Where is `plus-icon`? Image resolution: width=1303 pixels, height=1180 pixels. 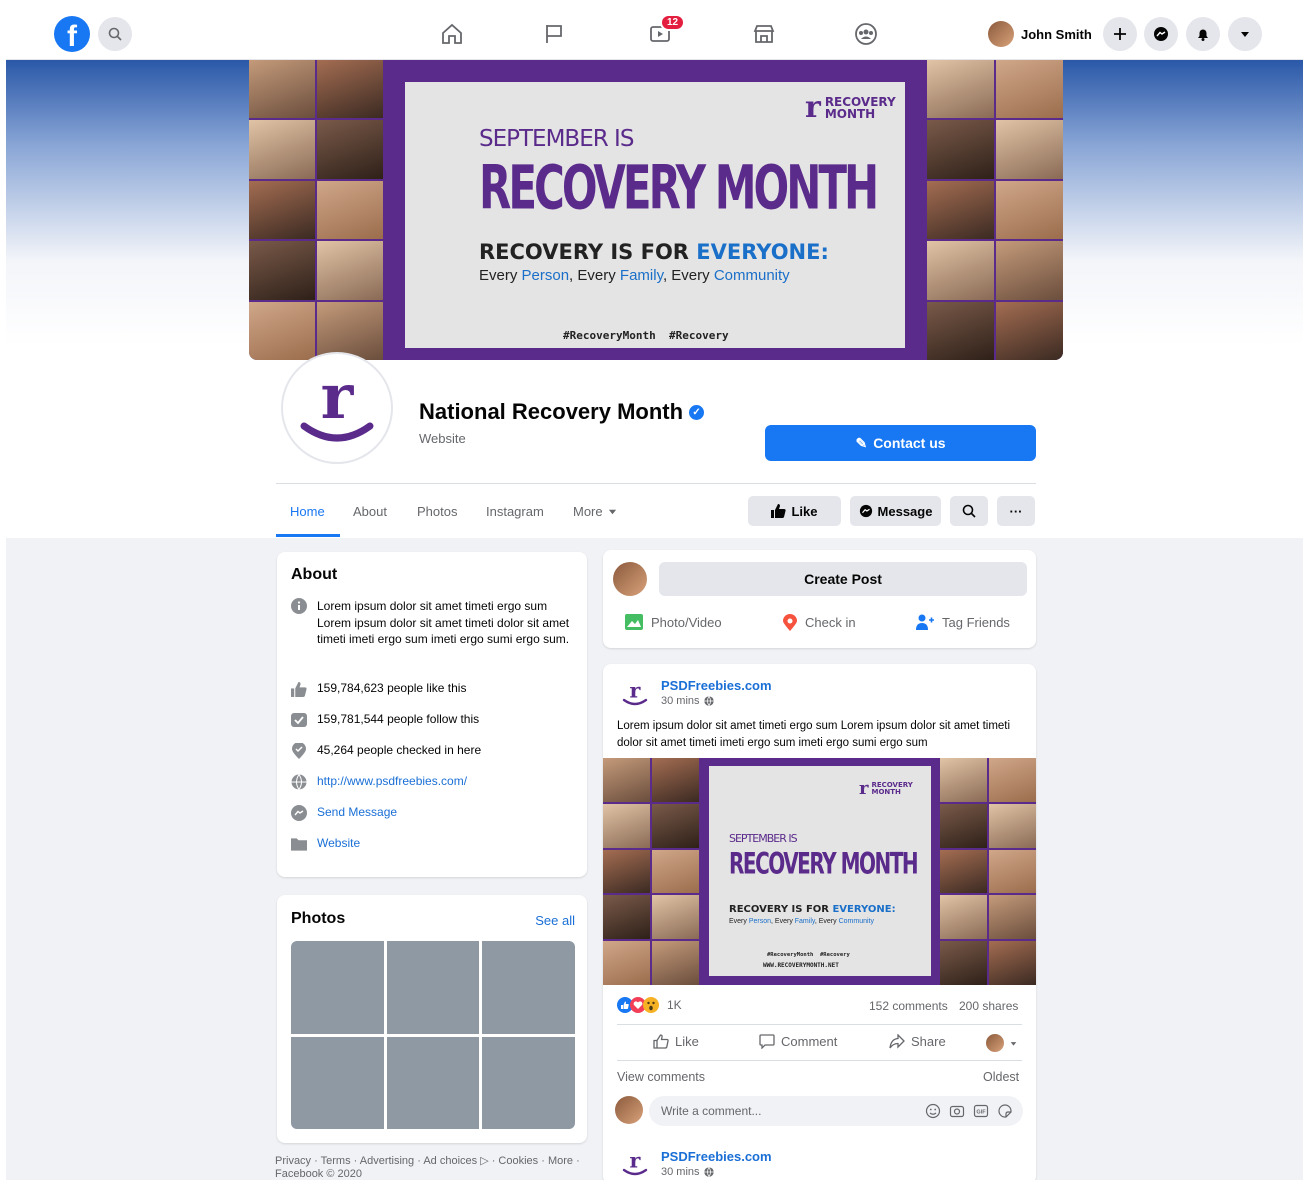 plus-icon is located at coordinates (1120, 34).